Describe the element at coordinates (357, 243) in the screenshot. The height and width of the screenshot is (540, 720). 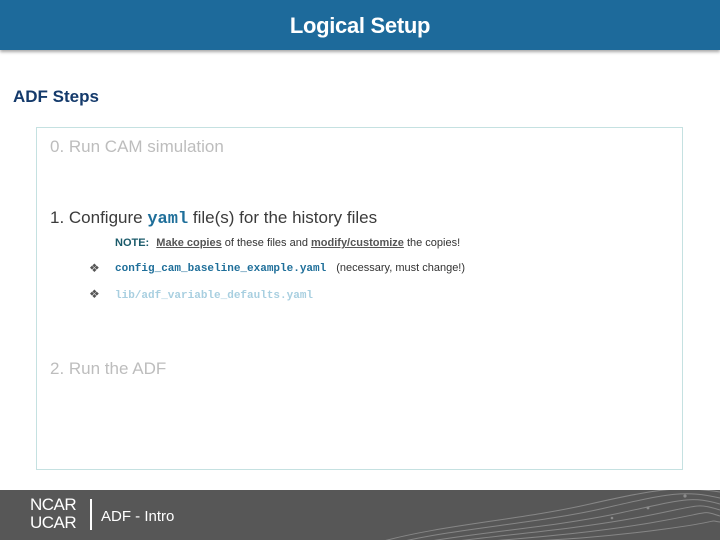
I see `note-modify: modify/customize` at that location.